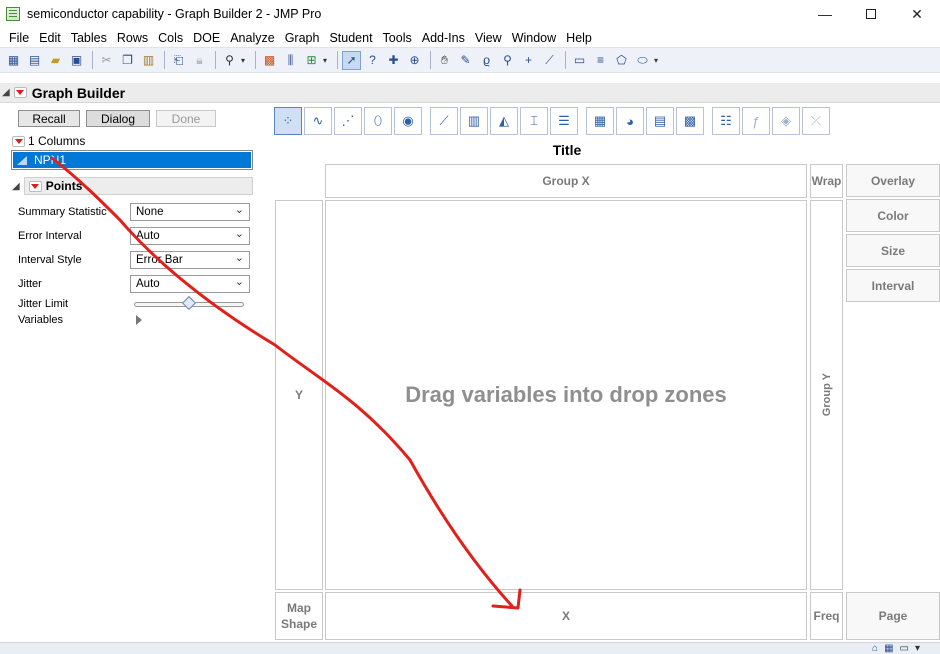 Image resolution: width=940 pixels, height=654 pixels. Describe the element at coordinates (178, 60) in the screenshot. I see `journal-icon: ⎗` at that location.